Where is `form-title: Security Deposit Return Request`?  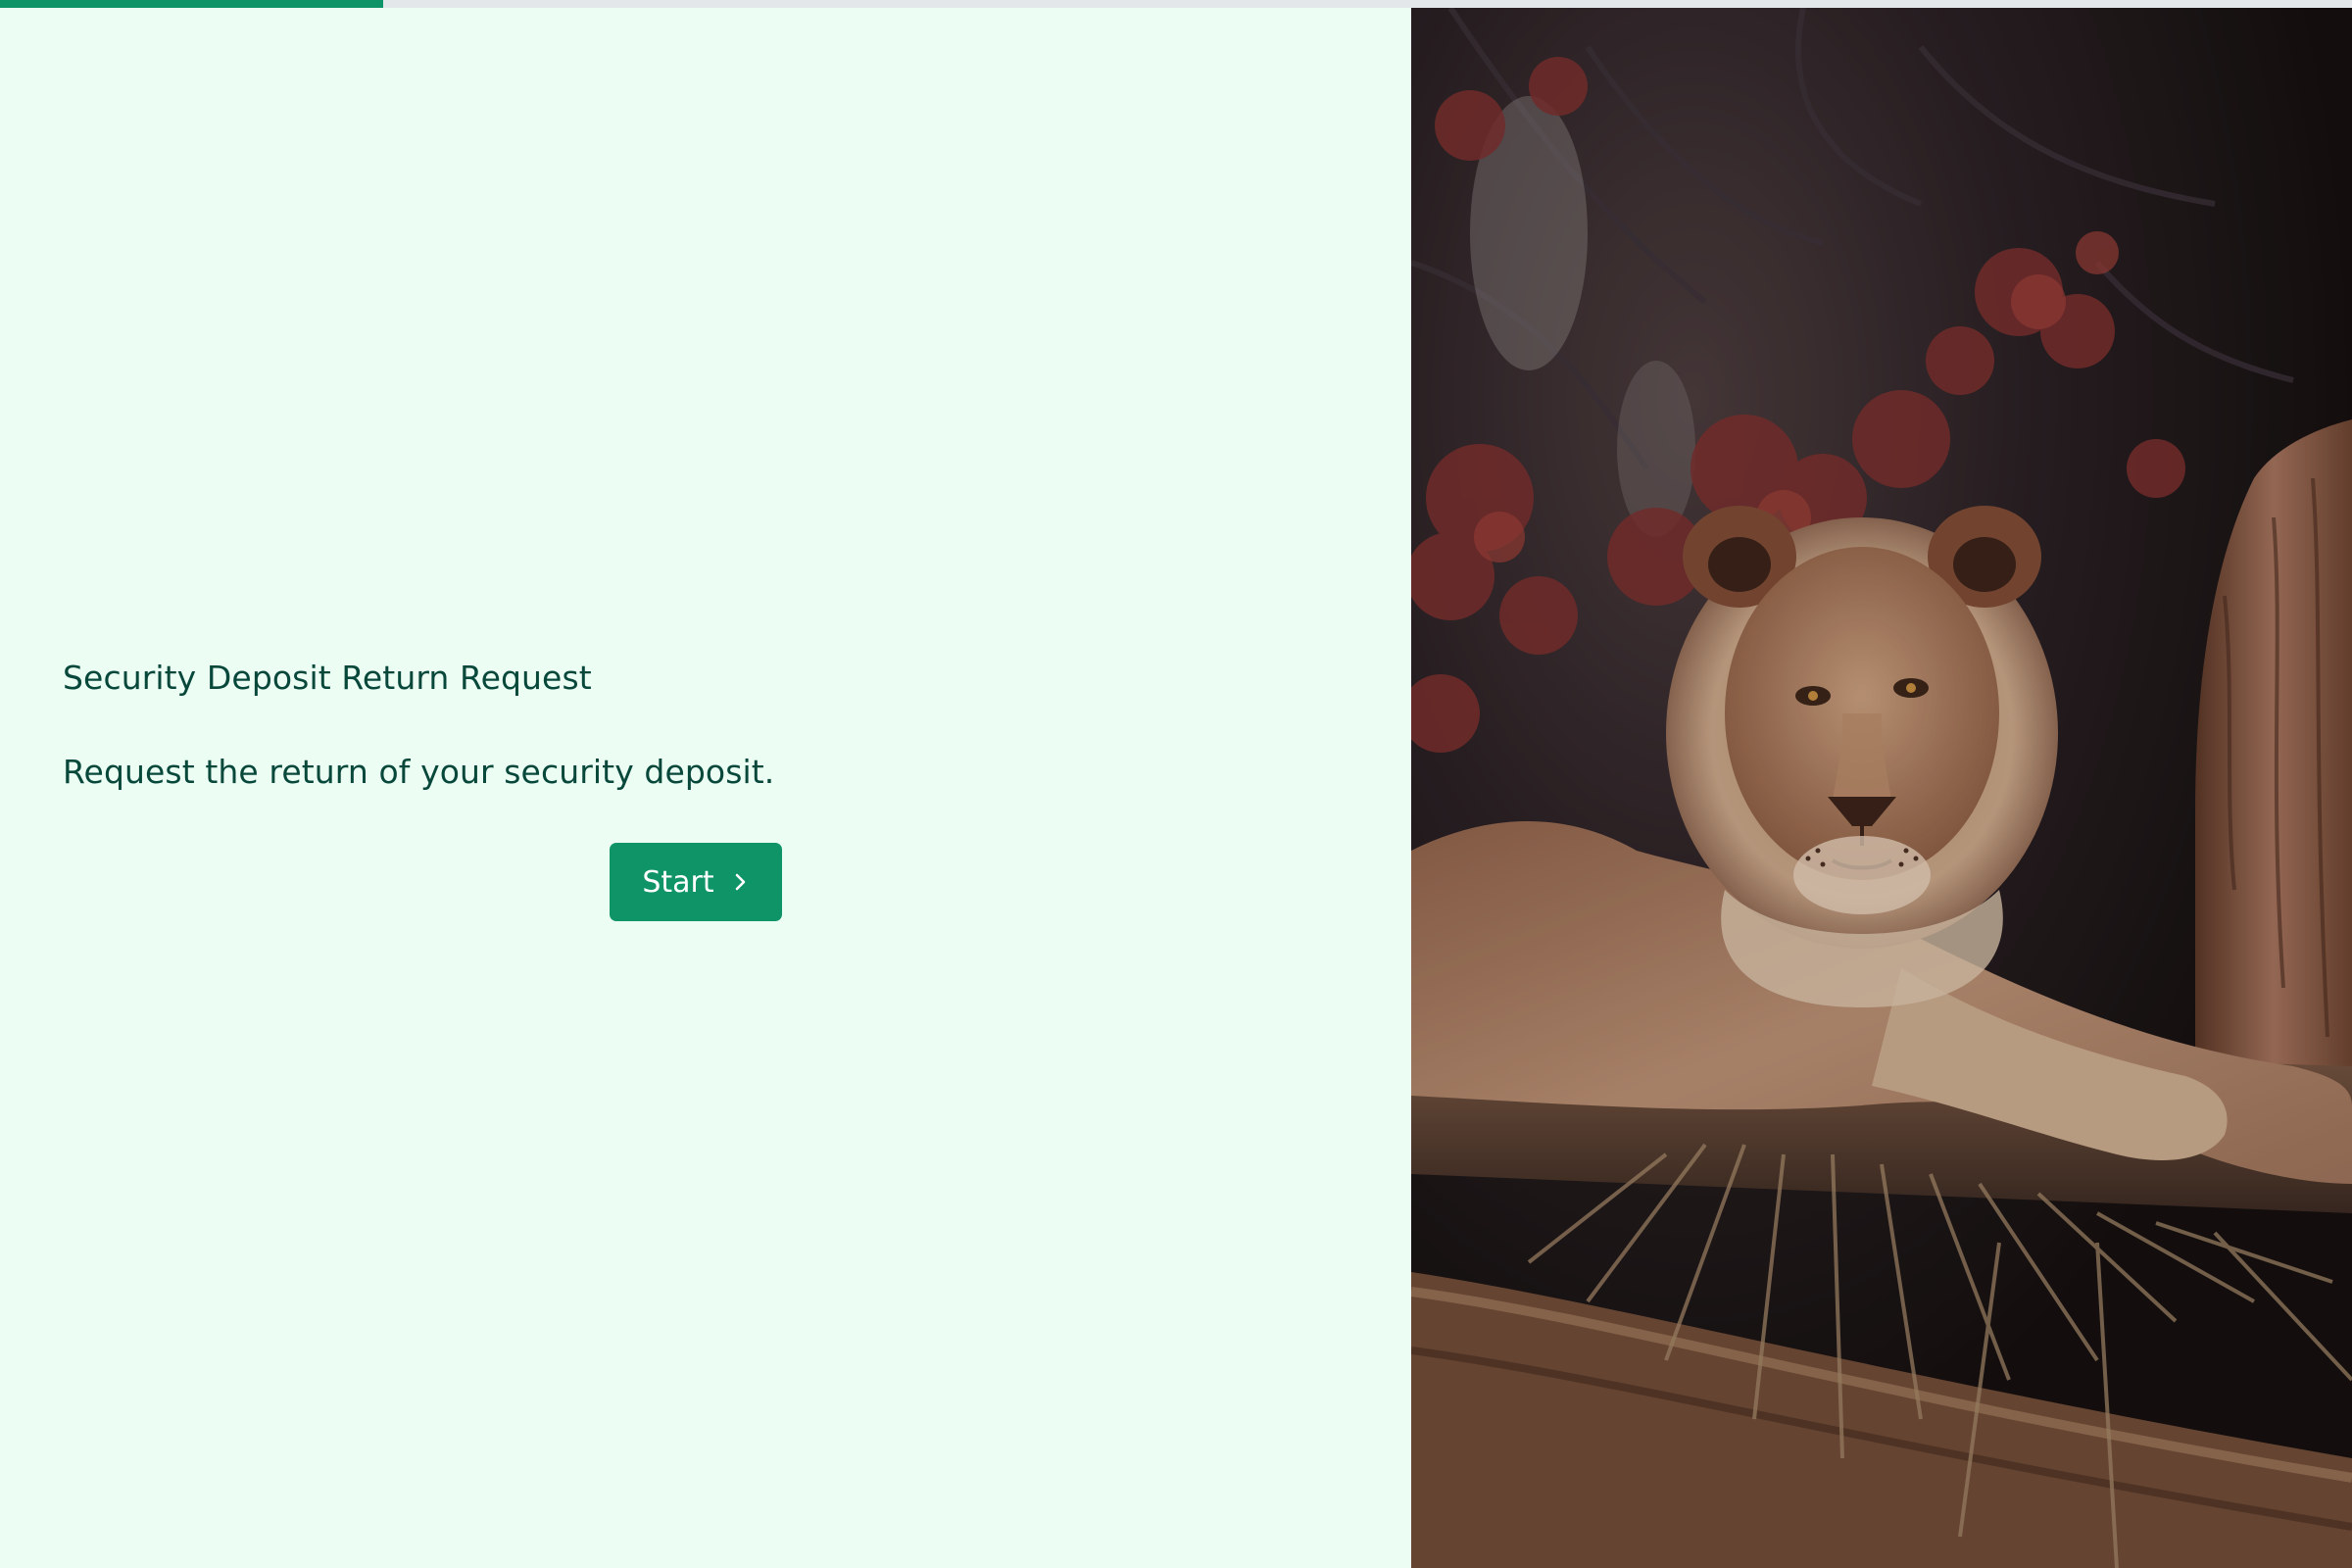 form-title: Security Deposit Return Request is located at coordinates (327, 678).